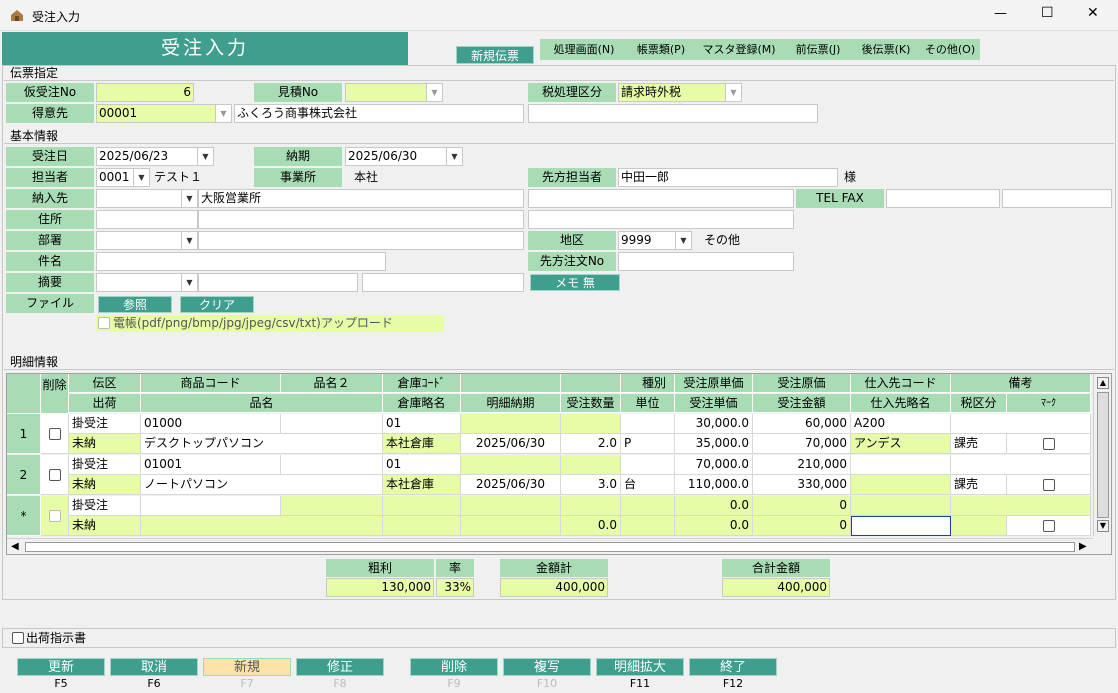 The width and height of the screenshot is (1118, 693). Describe the element at coordinates (262, 444) in the screenshot. I see `table-cell: デスクトップパソコン` at that location.